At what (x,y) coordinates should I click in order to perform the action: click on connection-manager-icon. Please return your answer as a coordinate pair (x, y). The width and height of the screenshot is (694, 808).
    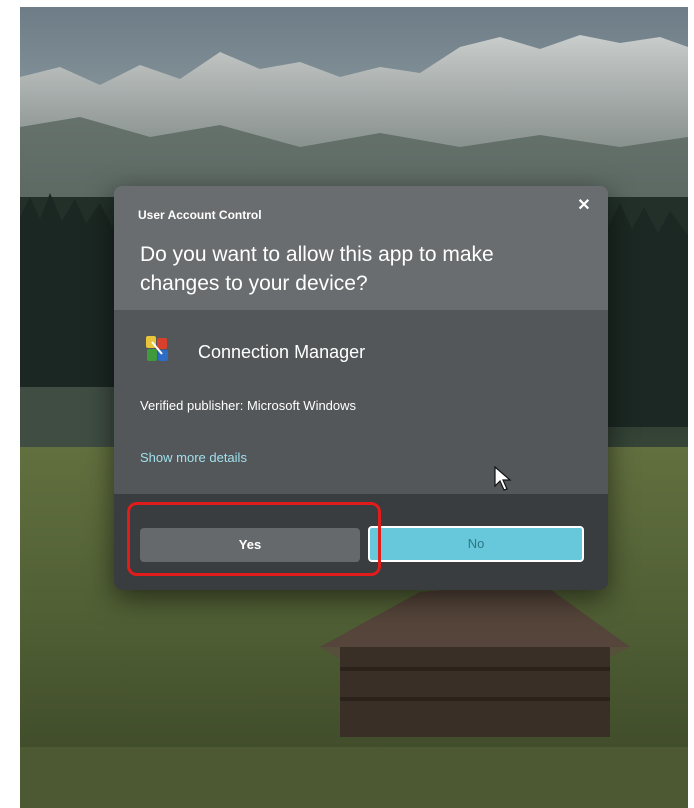
    Looking at the image, I should click on (157, 349).